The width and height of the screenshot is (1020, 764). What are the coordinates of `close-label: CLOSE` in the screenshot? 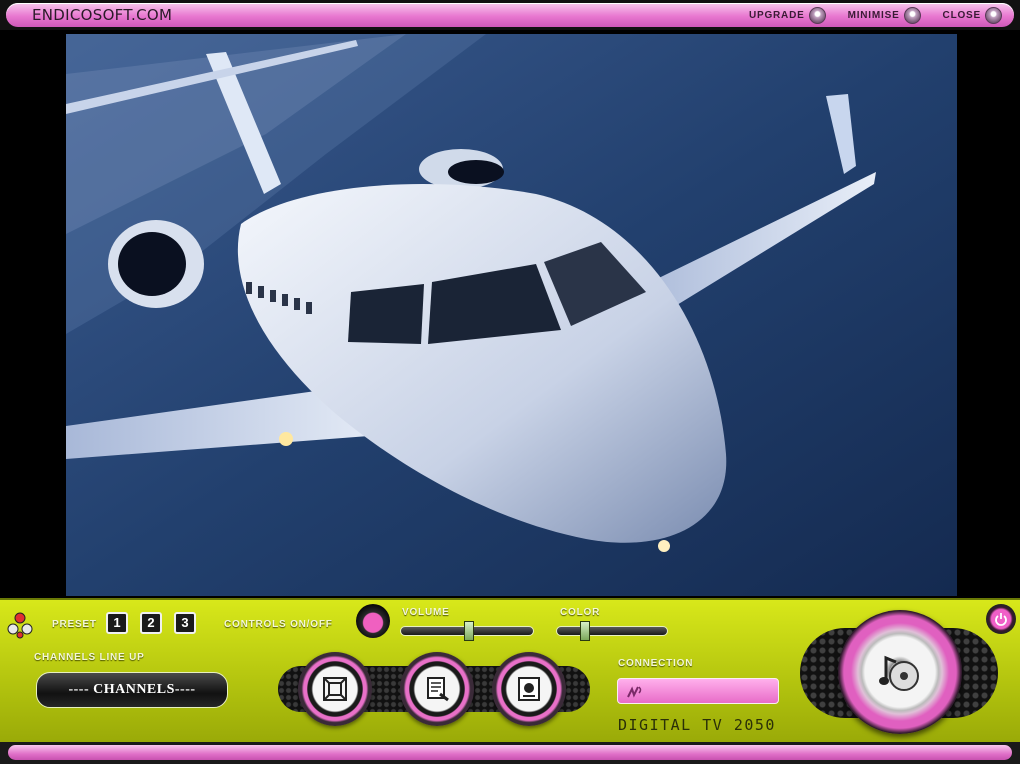 It's located at (961, 15).